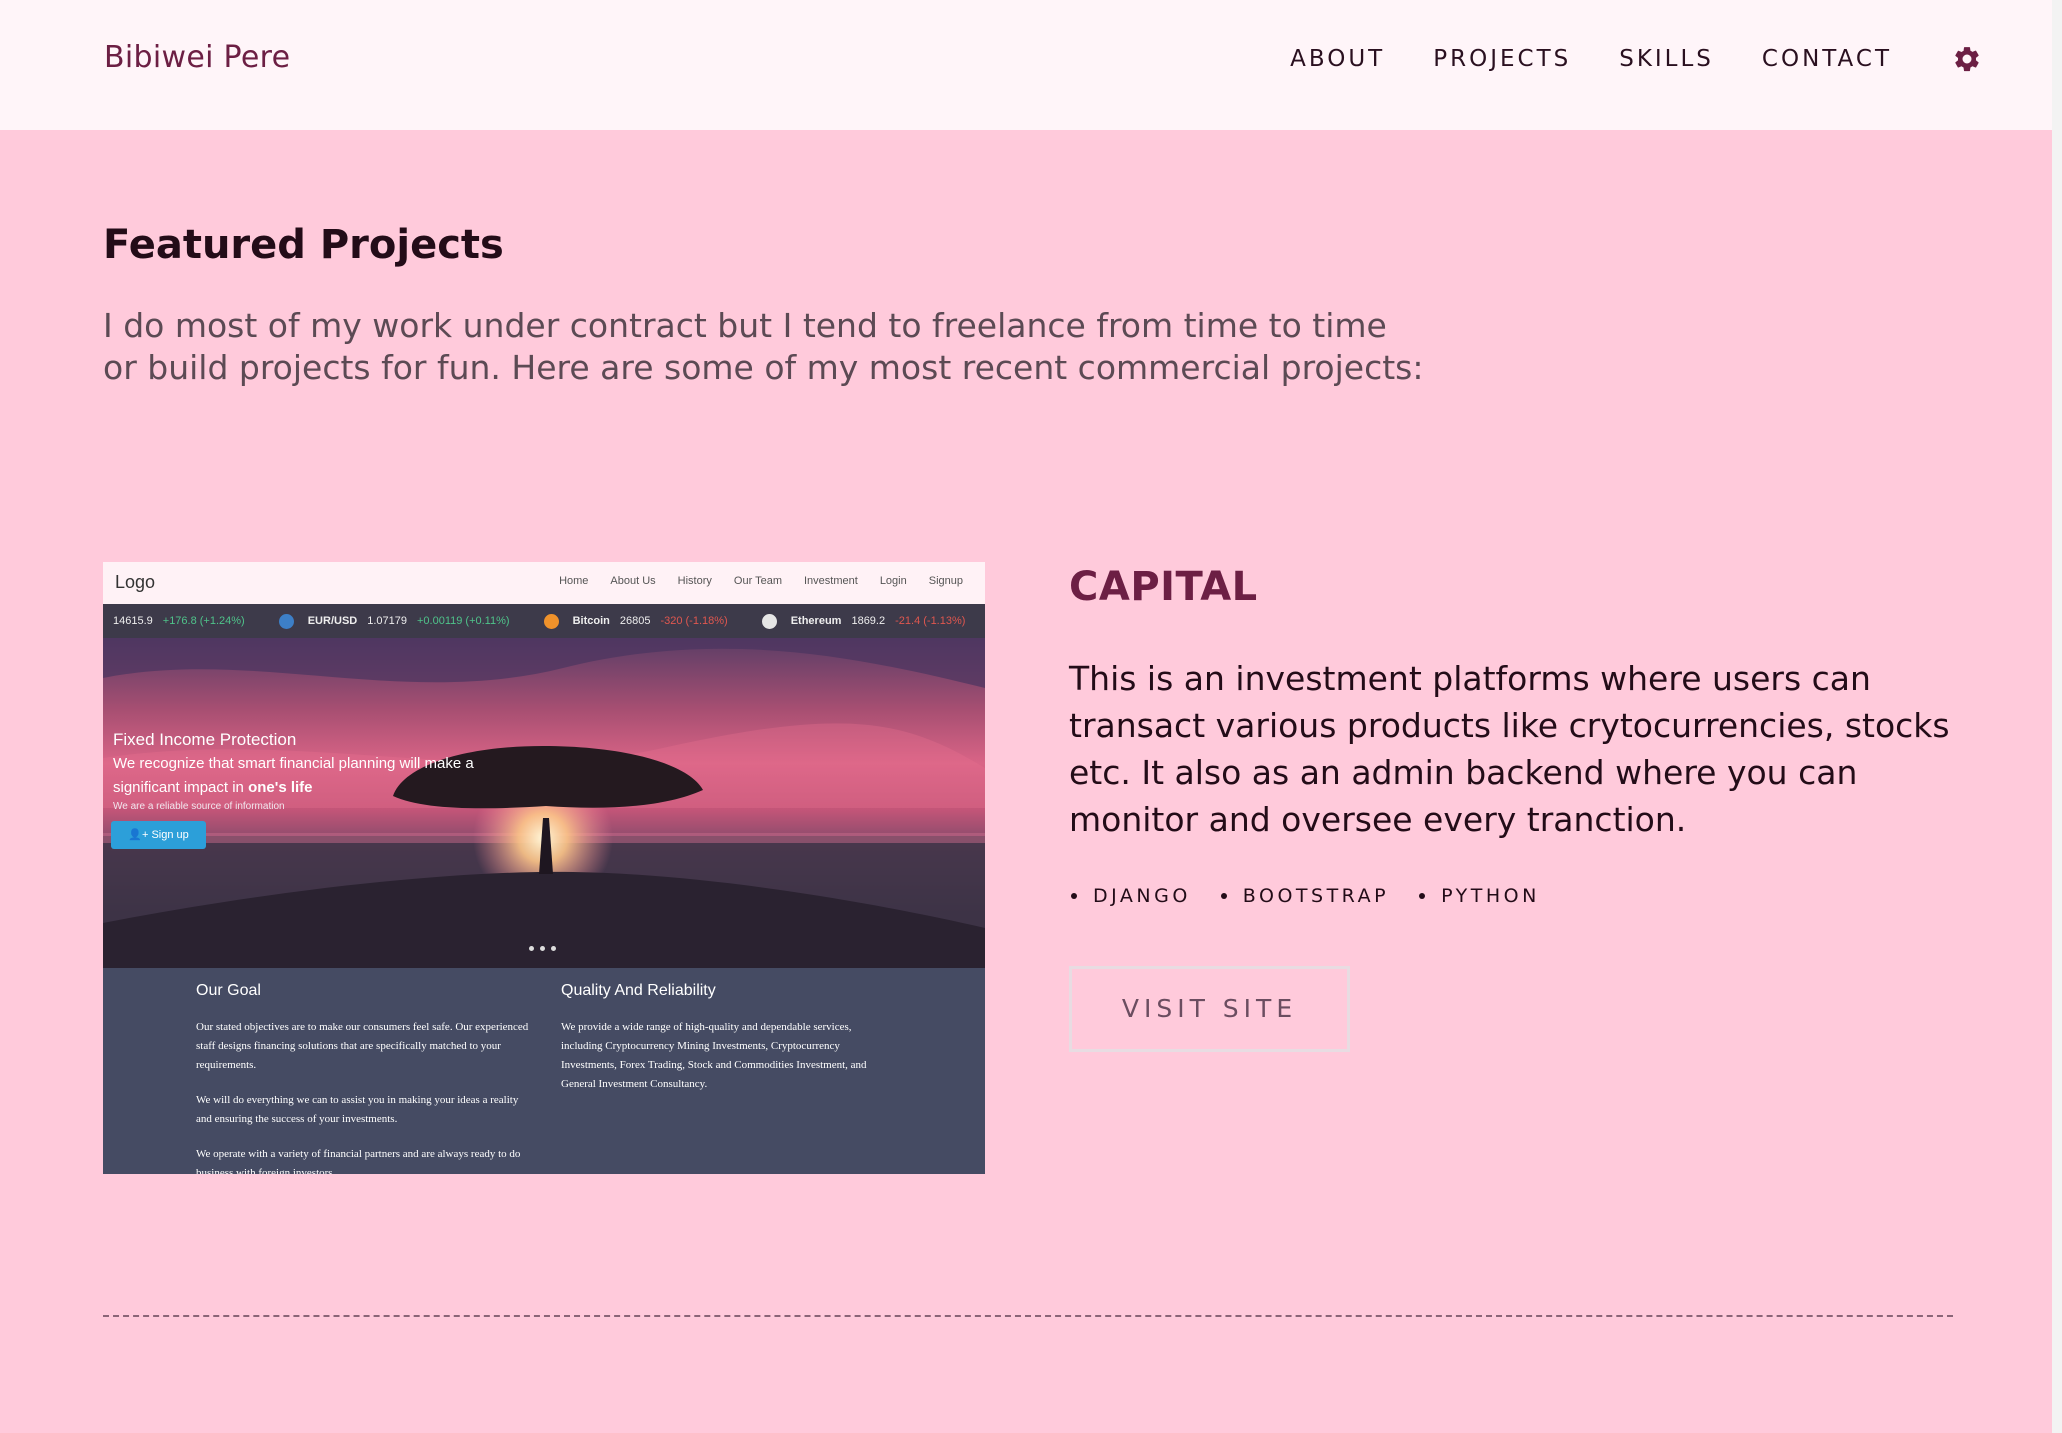 This screenshot has height=1433, width=2062. Describe the element at coordinates (1591, 59) in the screenshot. I see `nav-links: ABOUT PROJECTS SKILLS CONTACT` at that location.